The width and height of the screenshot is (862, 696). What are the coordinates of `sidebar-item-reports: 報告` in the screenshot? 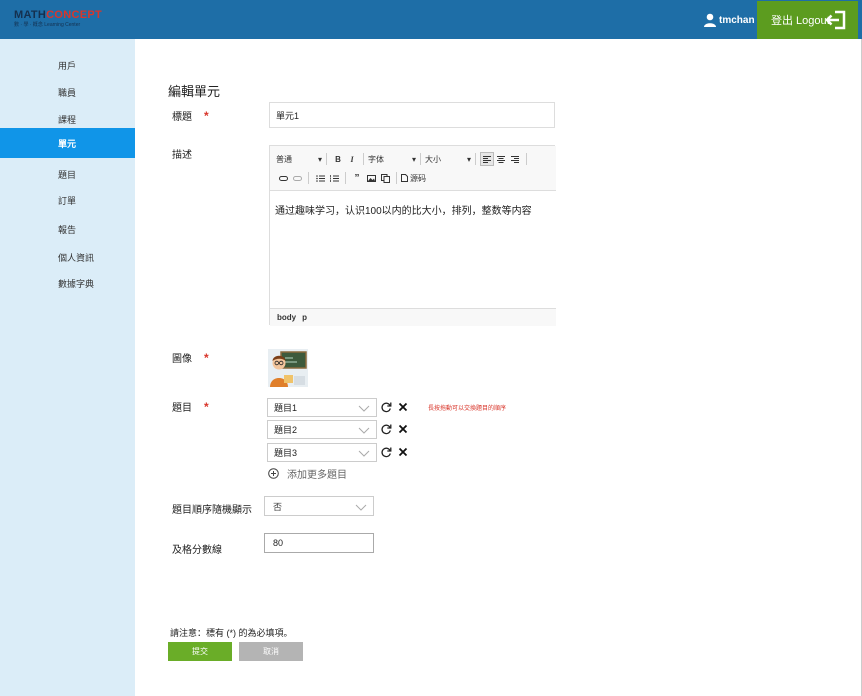 It's located at (67, 229).